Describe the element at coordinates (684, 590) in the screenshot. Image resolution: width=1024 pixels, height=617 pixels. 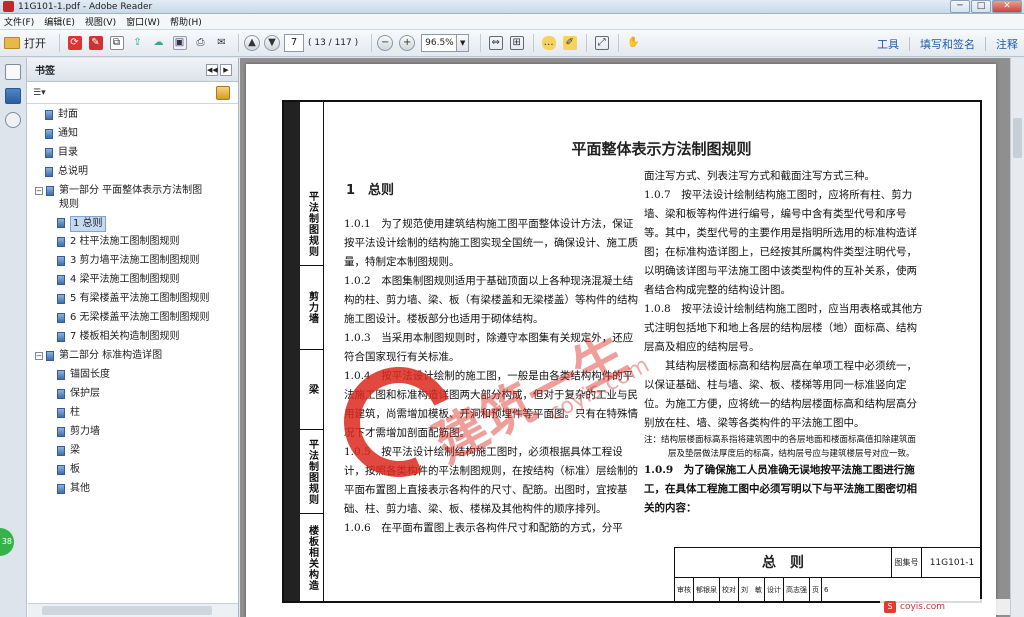
I see `tb-field: 审核` at that location.